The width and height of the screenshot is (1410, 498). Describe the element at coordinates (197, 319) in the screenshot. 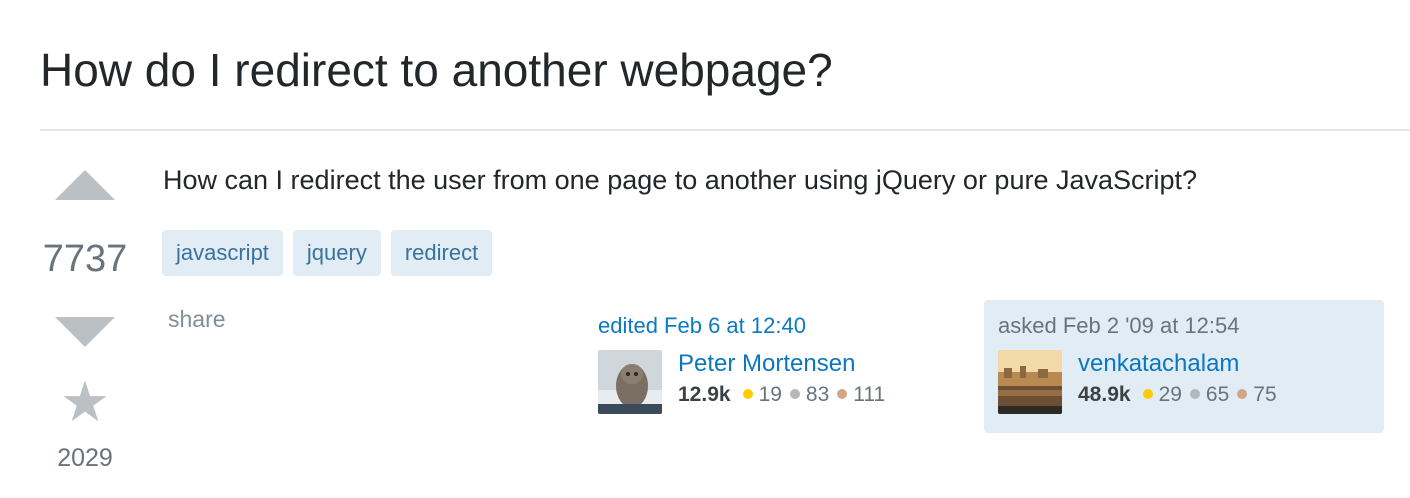

I see `share-link: share` at that location.